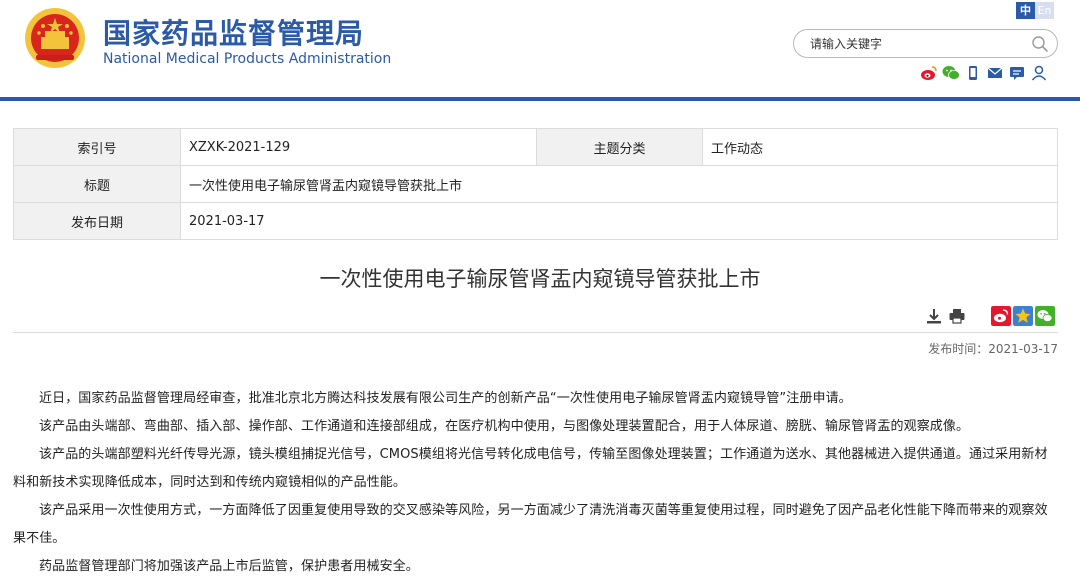 The width and height of the screenshot is (1080, 580). What do you see at coordinates (358, 147) in the screenshot?
I see `index-value: XZXK-2021-129` at bounding box center [358, 147].